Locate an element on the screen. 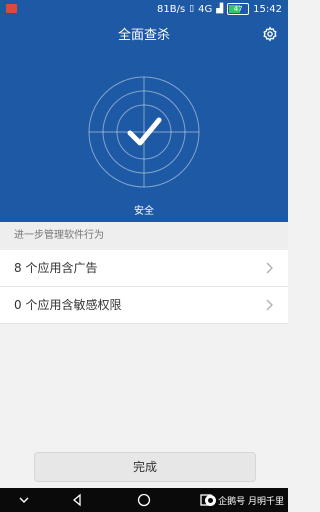 This screenshot has height=512, width=320. battery-icon: 47 is located at coordinates (238, 9).